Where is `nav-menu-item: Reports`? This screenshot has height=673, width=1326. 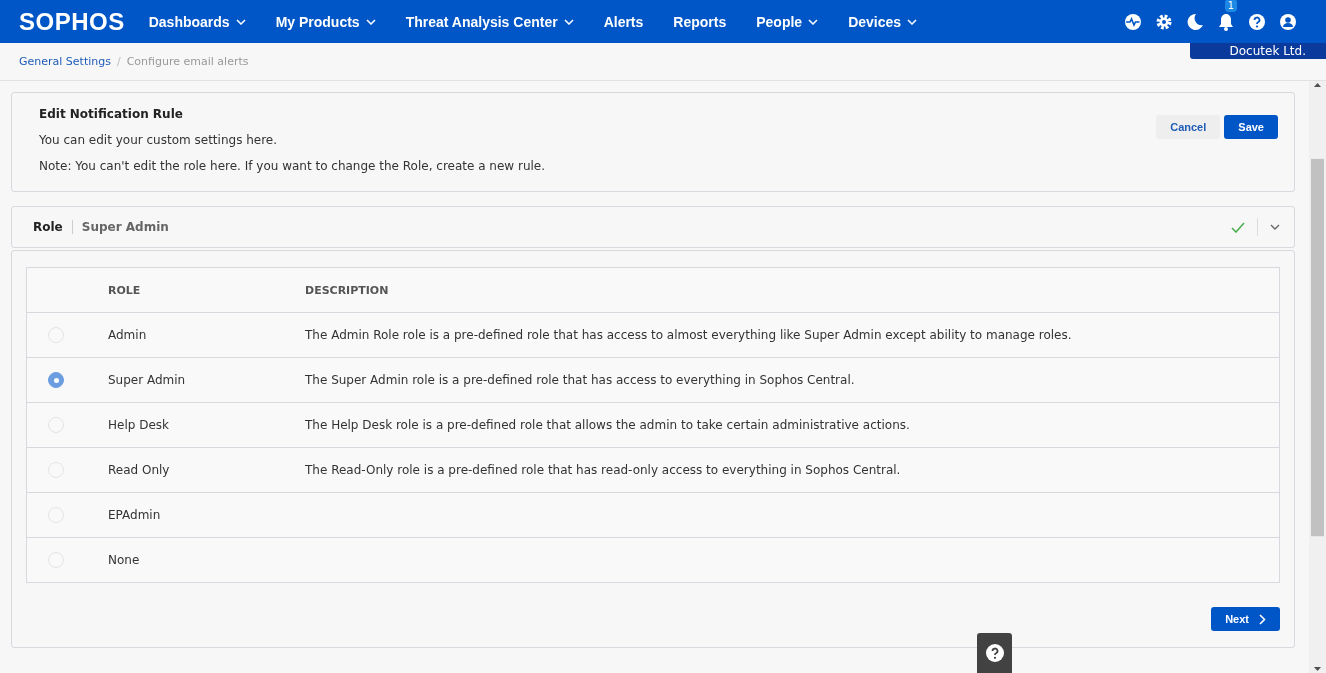
nav-menu-item: Reports is located at coordinates (700, 21).